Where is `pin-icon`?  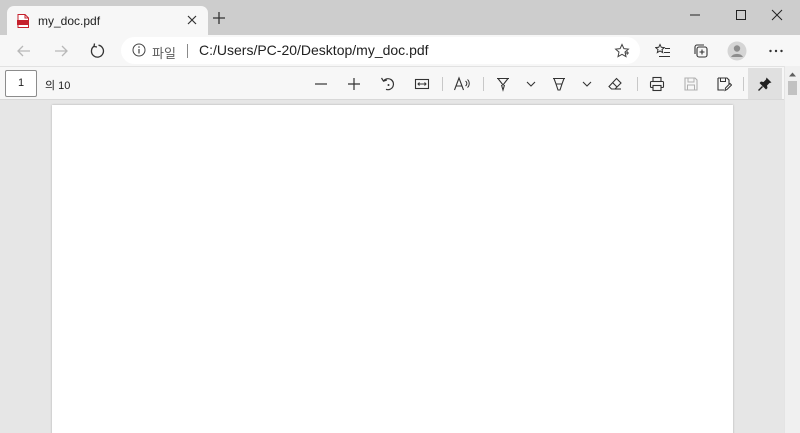
pin-icon is located at coordinates (765, 84).